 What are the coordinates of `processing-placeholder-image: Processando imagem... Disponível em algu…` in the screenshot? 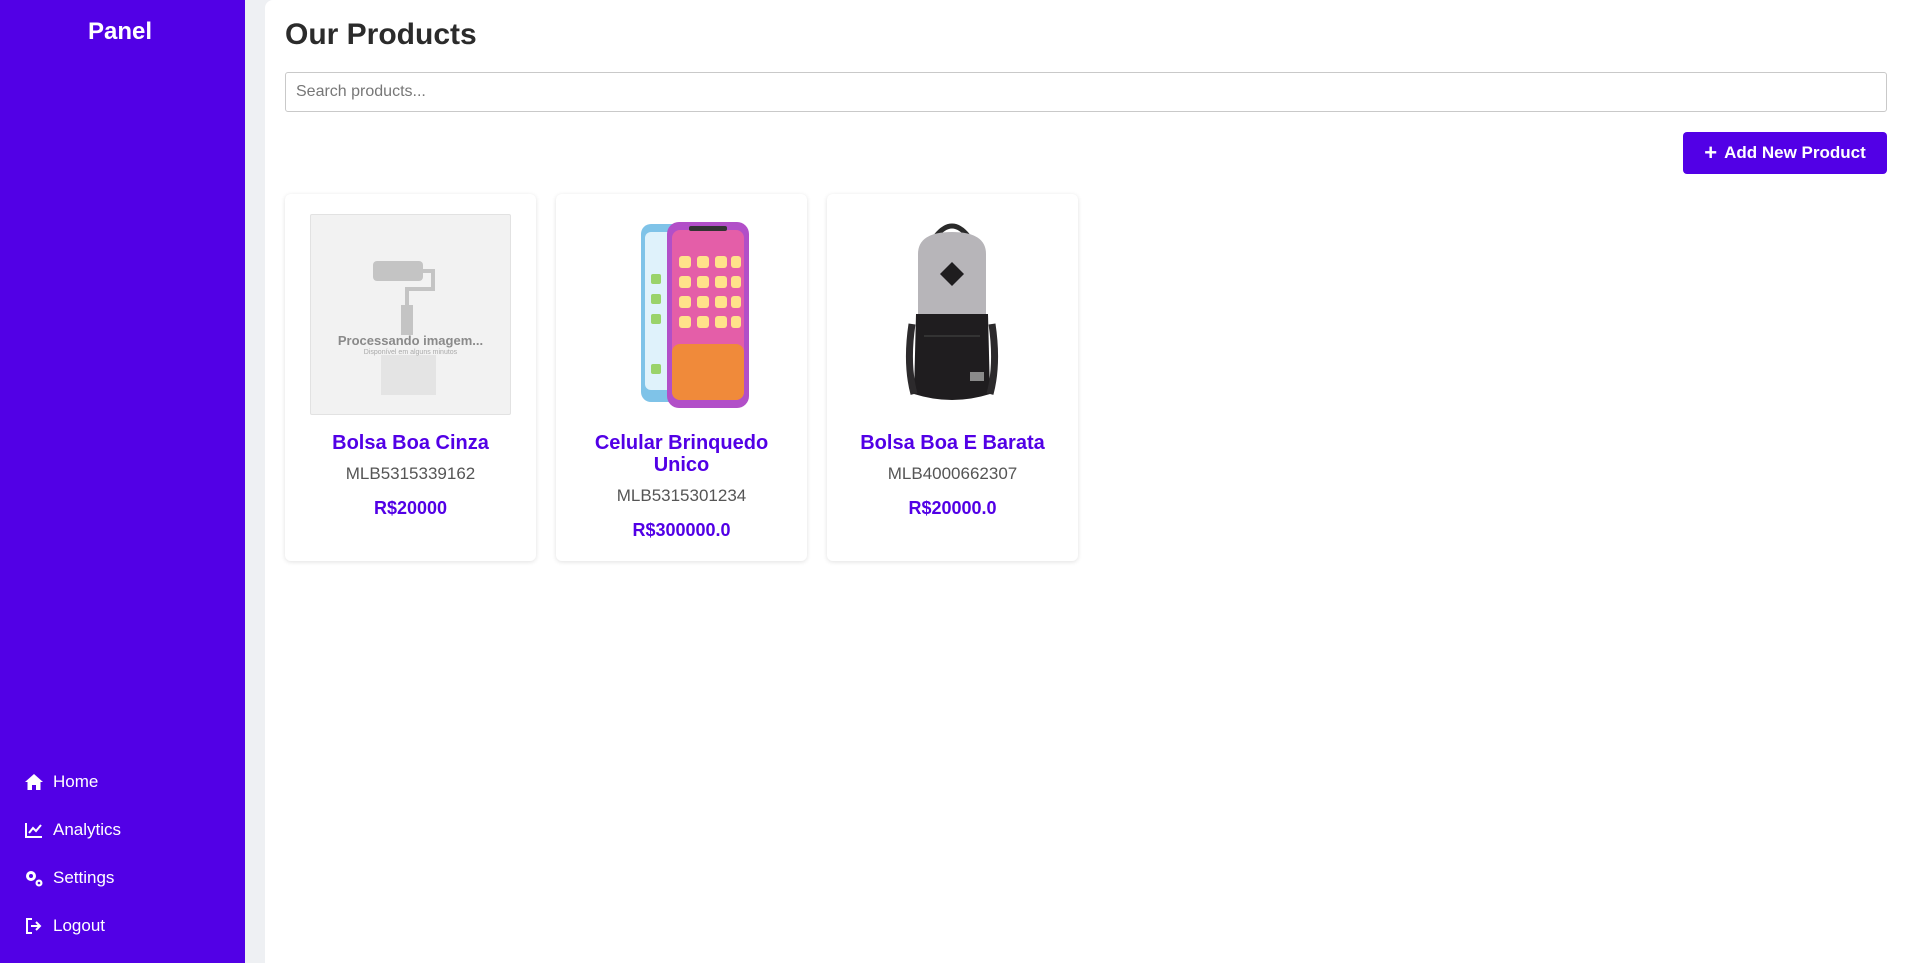 It's located at (410, 314).